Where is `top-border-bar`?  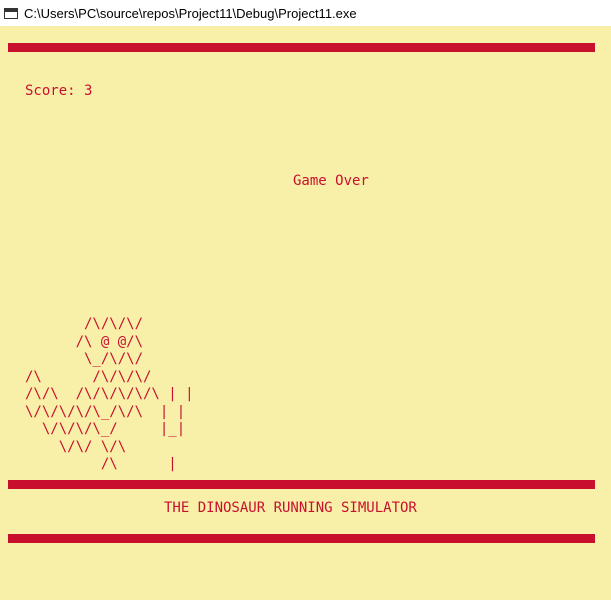
top-border-bar is located at coordinates (301, 47).